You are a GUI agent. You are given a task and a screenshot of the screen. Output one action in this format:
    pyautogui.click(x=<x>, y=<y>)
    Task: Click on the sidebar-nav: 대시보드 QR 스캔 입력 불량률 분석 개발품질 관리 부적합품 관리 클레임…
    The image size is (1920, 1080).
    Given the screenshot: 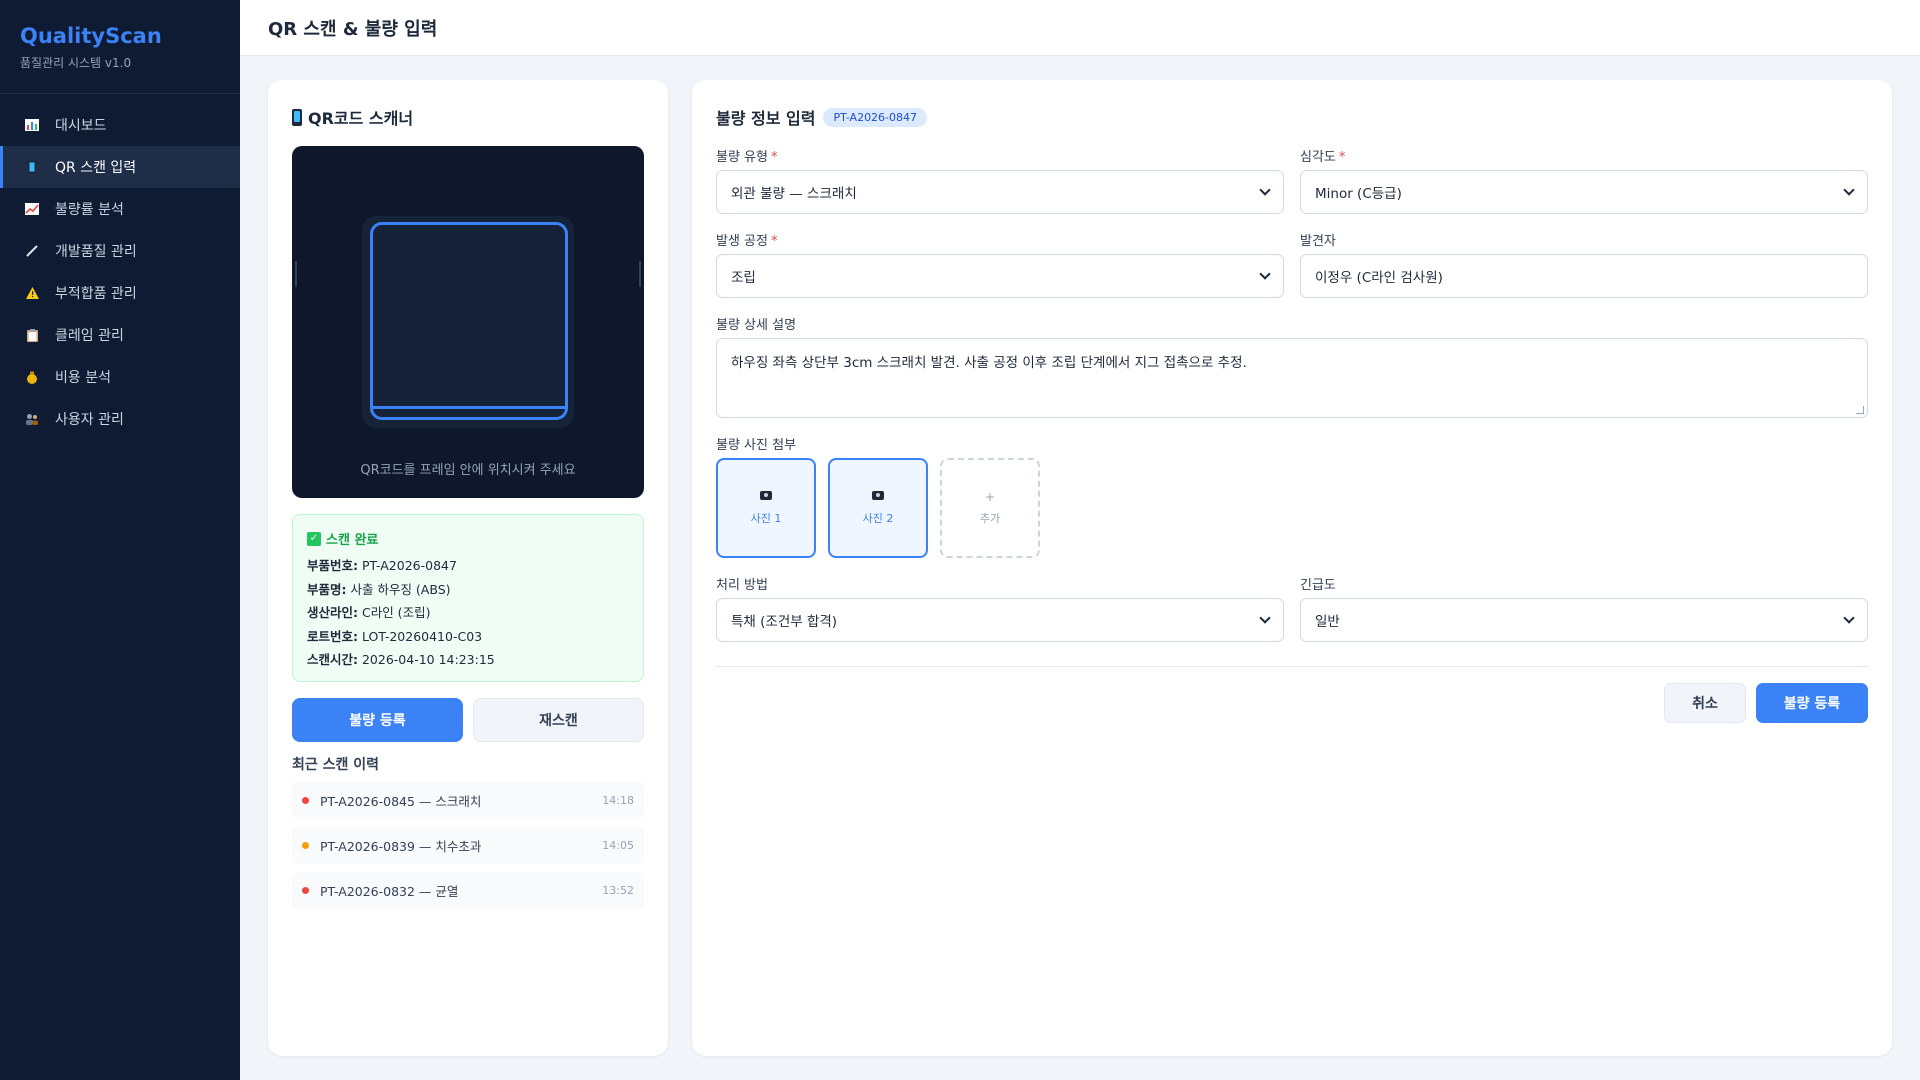 What is the action you would take?
    pyautogui.click(x=120, y=272)
    